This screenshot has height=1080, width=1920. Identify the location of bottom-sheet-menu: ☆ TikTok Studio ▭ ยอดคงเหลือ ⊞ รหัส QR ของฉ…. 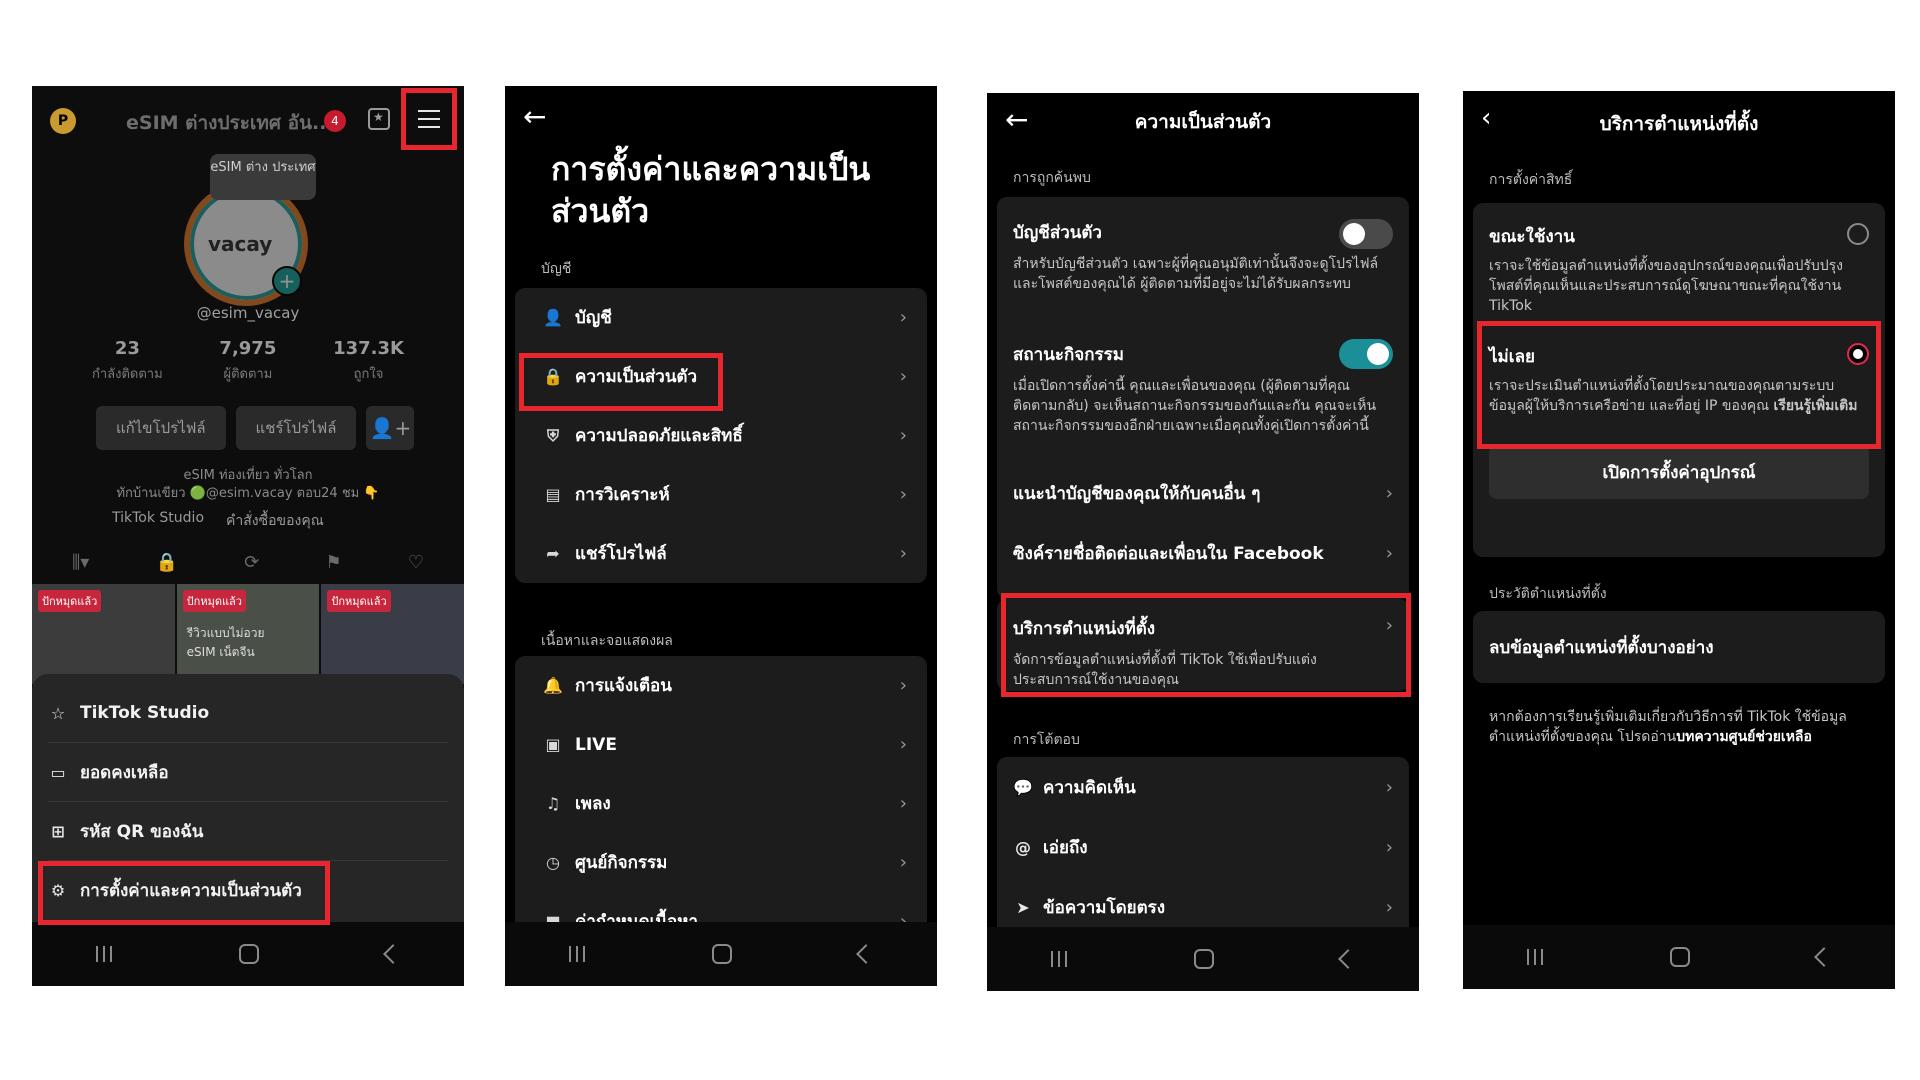
(248, 798).